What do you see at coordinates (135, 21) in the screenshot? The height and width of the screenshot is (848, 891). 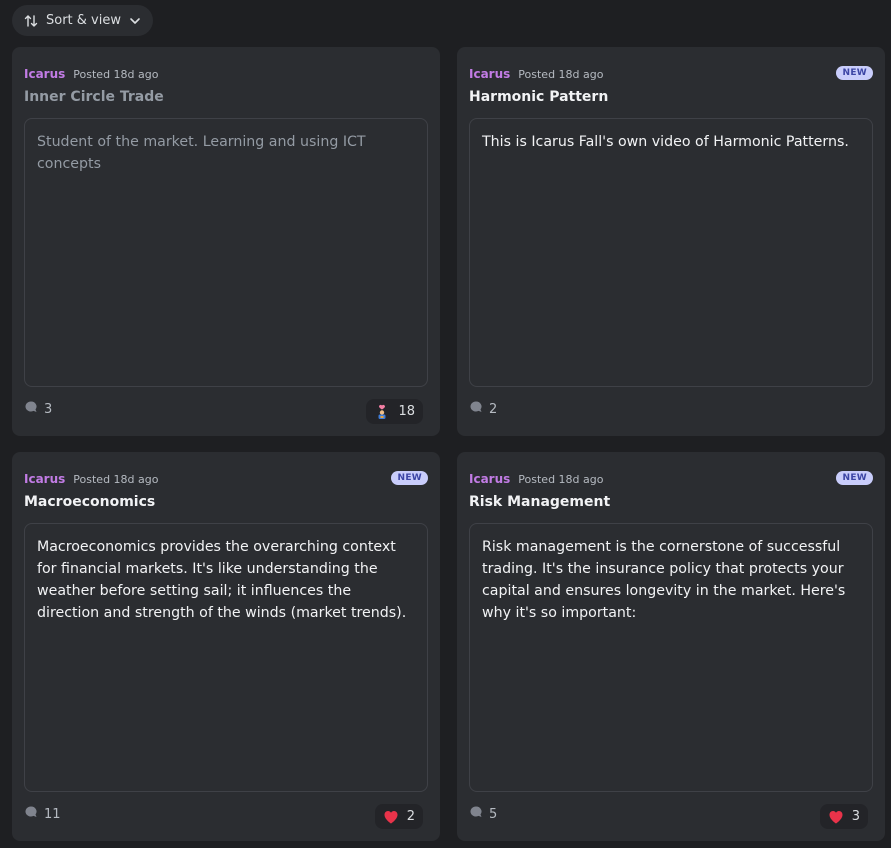 I see `chevron-down-icon` at bounding box center [135, 21].